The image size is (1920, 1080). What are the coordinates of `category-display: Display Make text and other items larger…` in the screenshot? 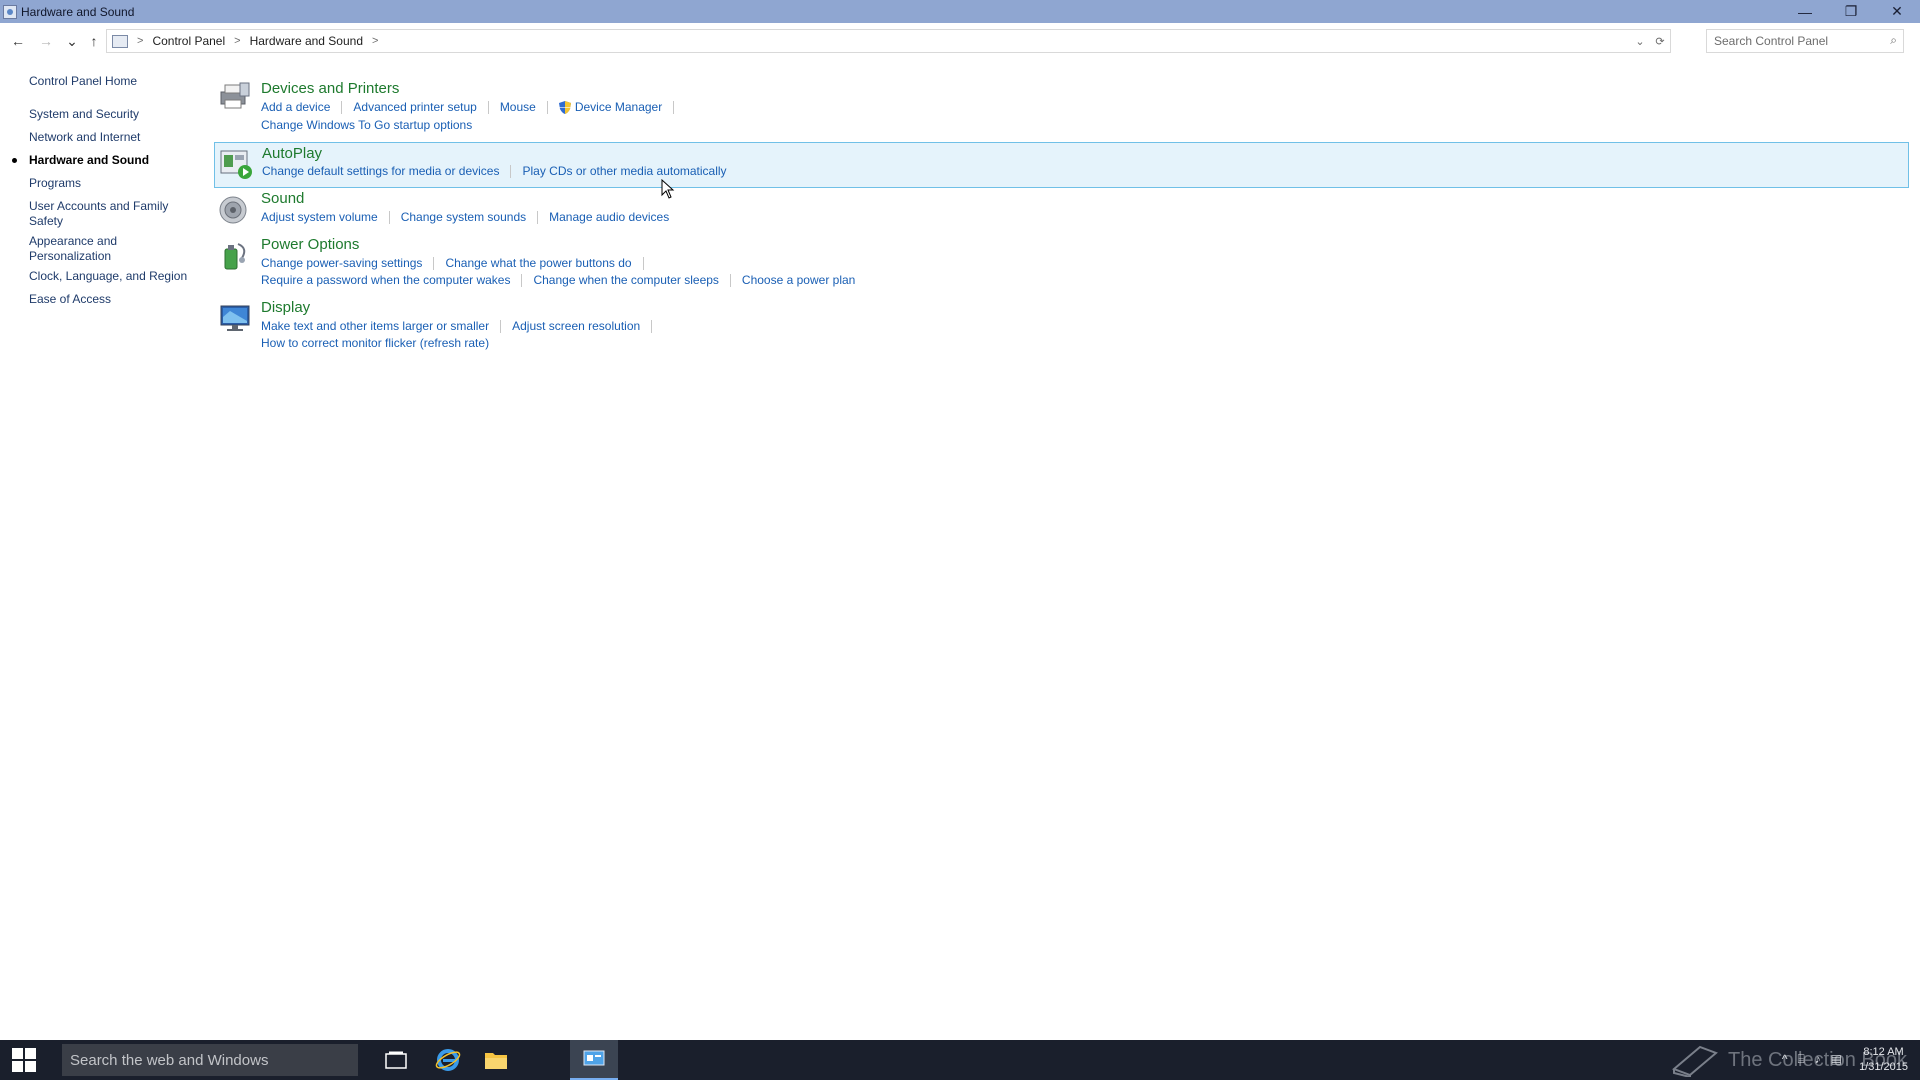 It's located at (1061, 327).